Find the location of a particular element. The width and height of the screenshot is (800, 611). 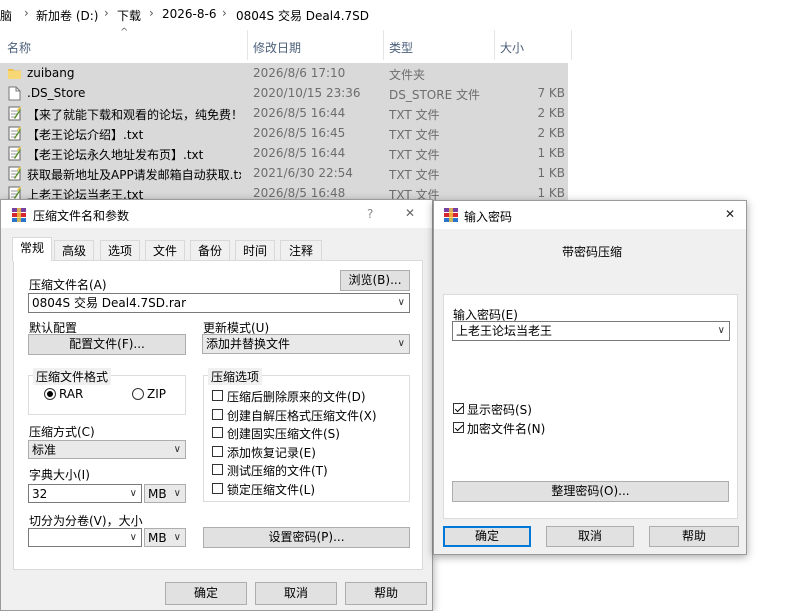

tab-options: 选项 is located at coordinates (120, 250).